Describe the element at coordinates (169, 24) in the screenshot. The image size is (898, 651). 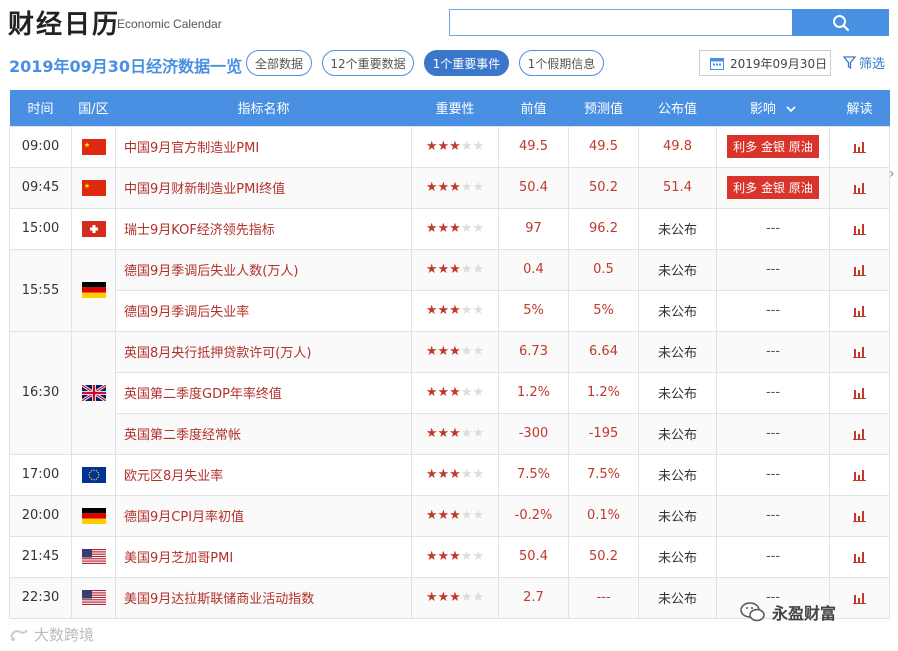
I see `app-subtitle: Economic Calendar` at that location.